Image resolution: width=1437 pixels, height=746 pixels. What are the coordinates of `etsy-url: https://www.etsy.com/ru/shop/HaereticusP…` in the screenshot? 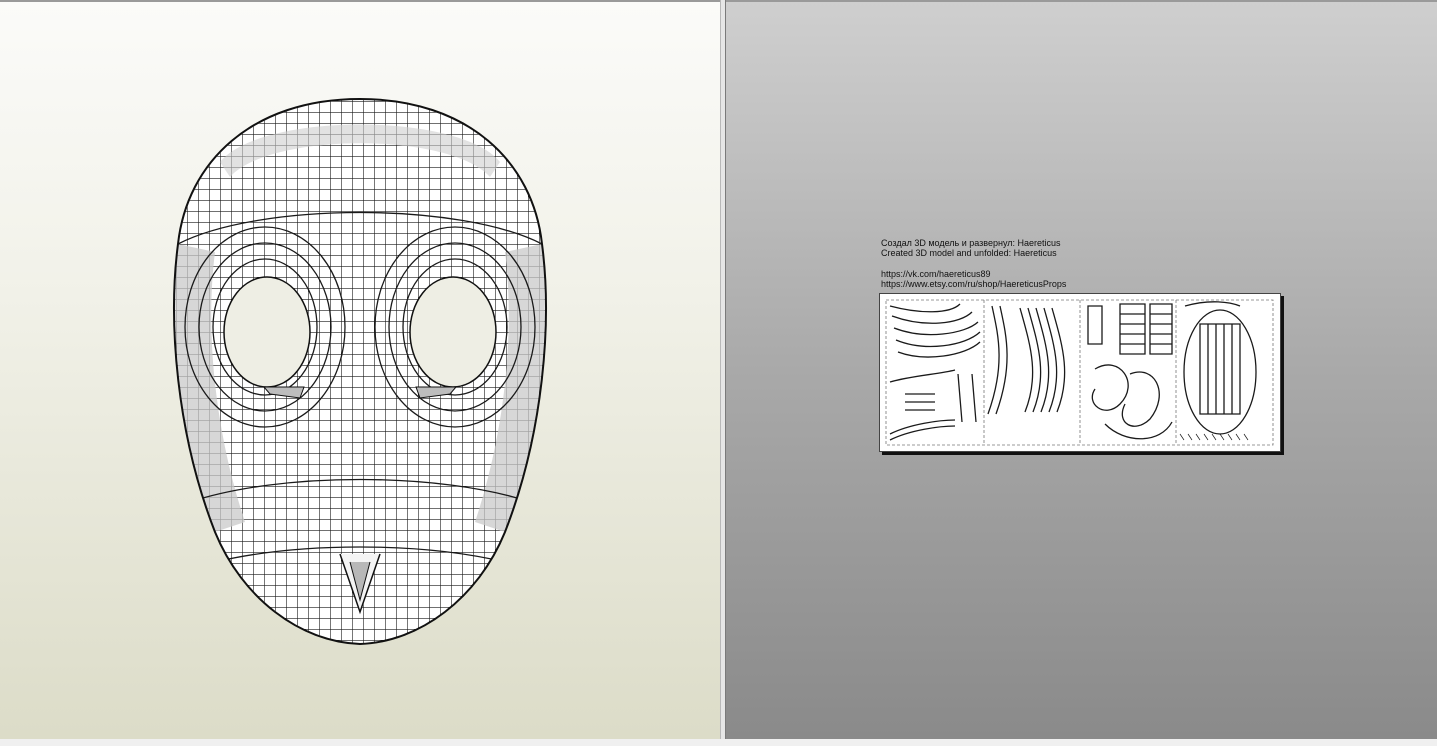 It's located at (974, 284).